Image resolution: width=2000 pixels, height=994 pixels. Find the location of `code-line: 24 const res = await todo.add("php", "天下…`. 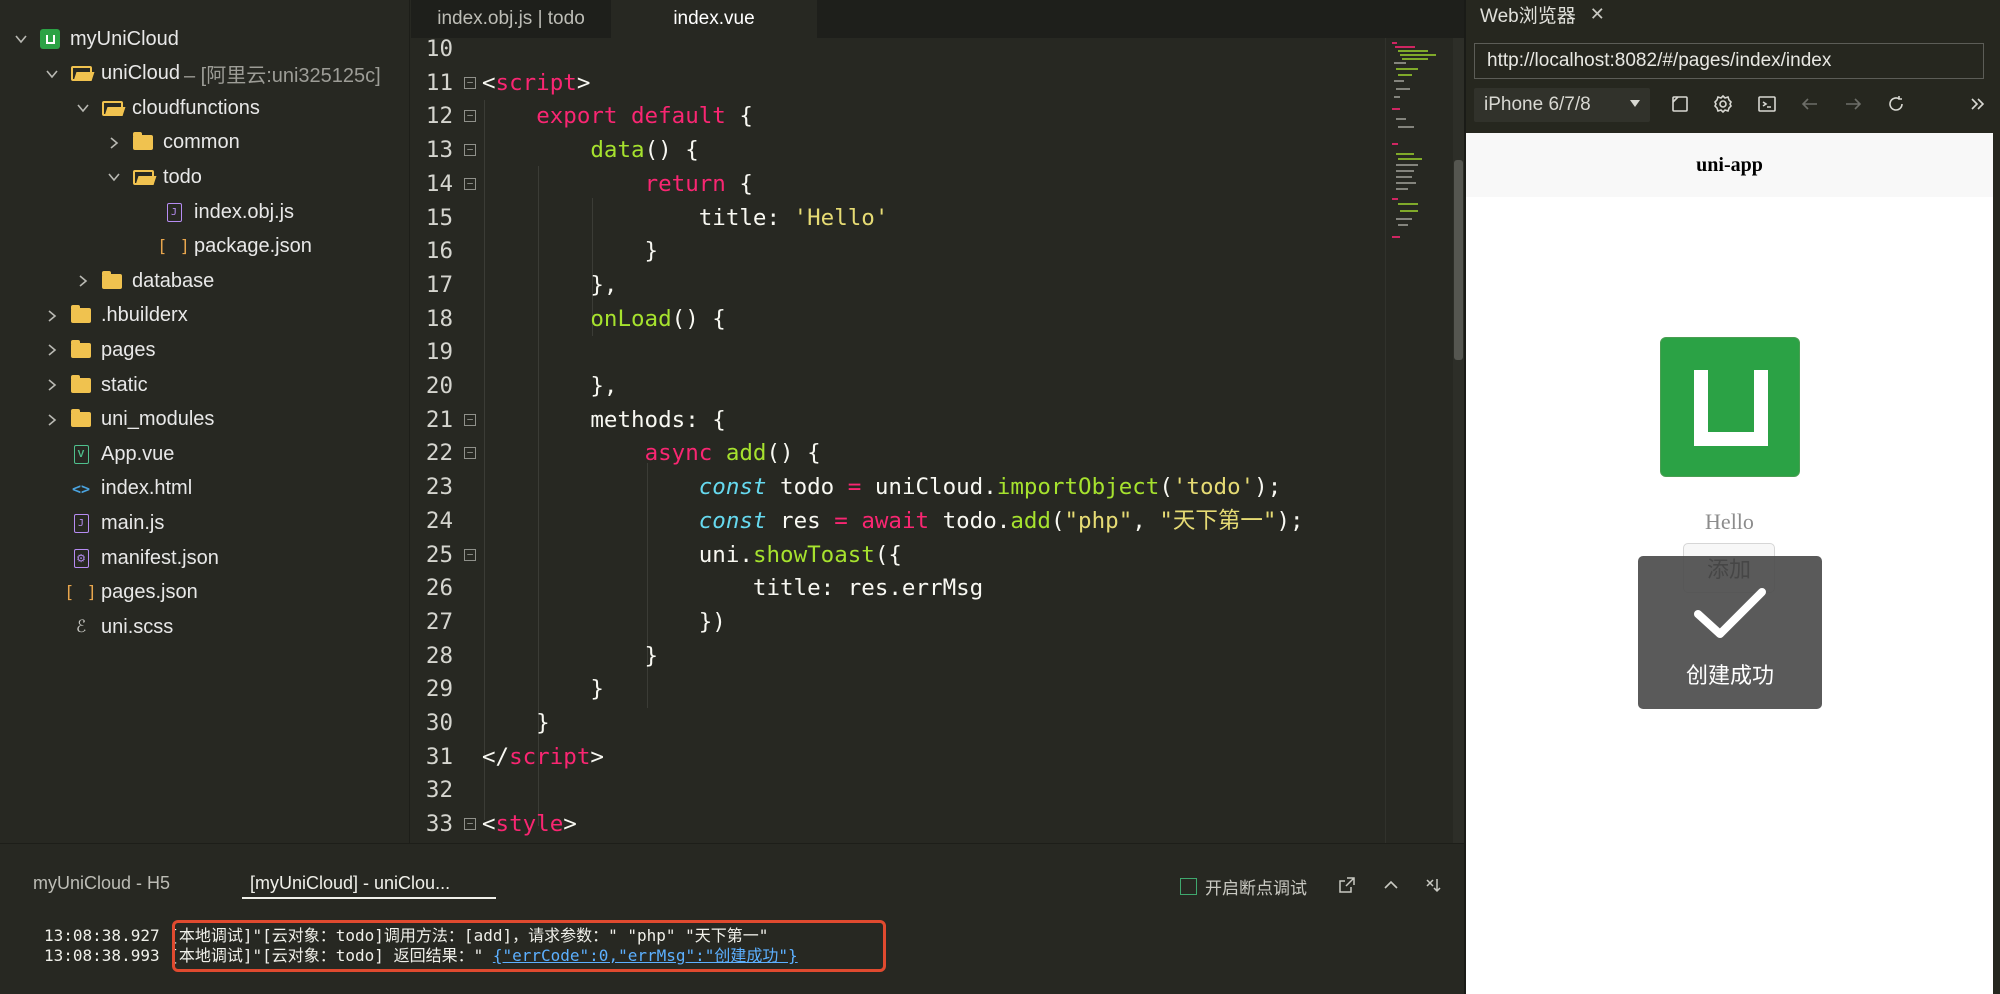

code-line: 24 const res = await todo.add("php", "天下… is located at coordinates (898, 521).